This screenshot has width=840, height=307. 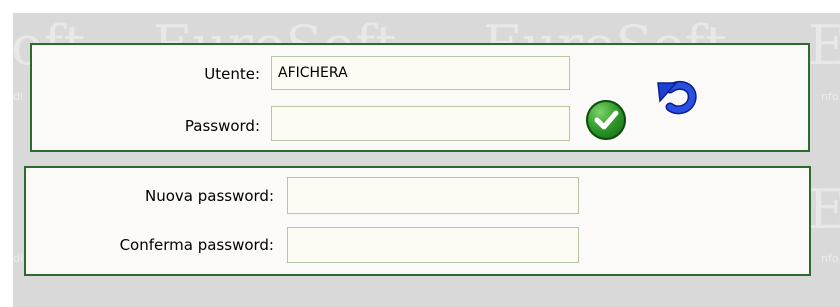 I want to click on password-label: Password:, so click(x=222, y=126).